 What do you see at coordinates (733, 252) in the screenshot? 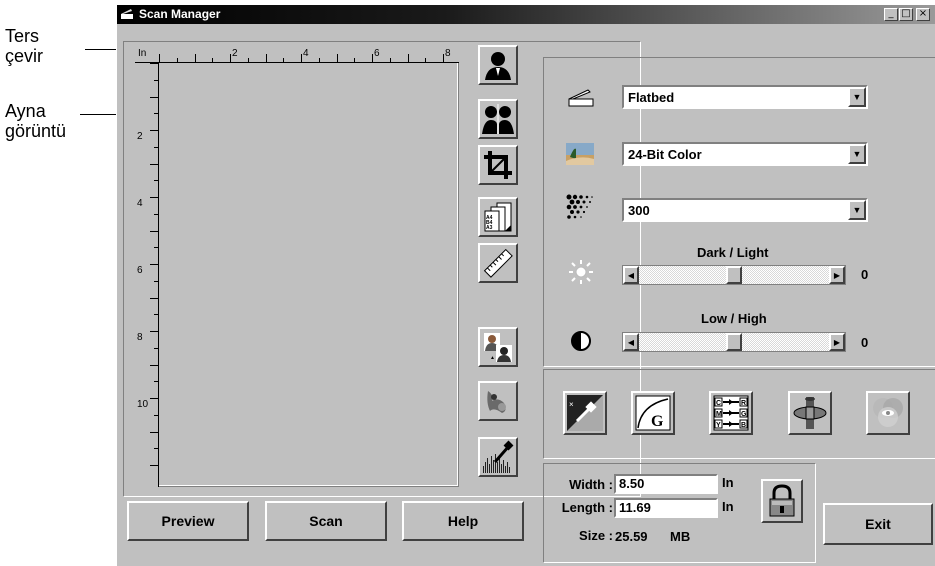
I see `brightness-label: Dark / Light` at bounding box center [733, 252].